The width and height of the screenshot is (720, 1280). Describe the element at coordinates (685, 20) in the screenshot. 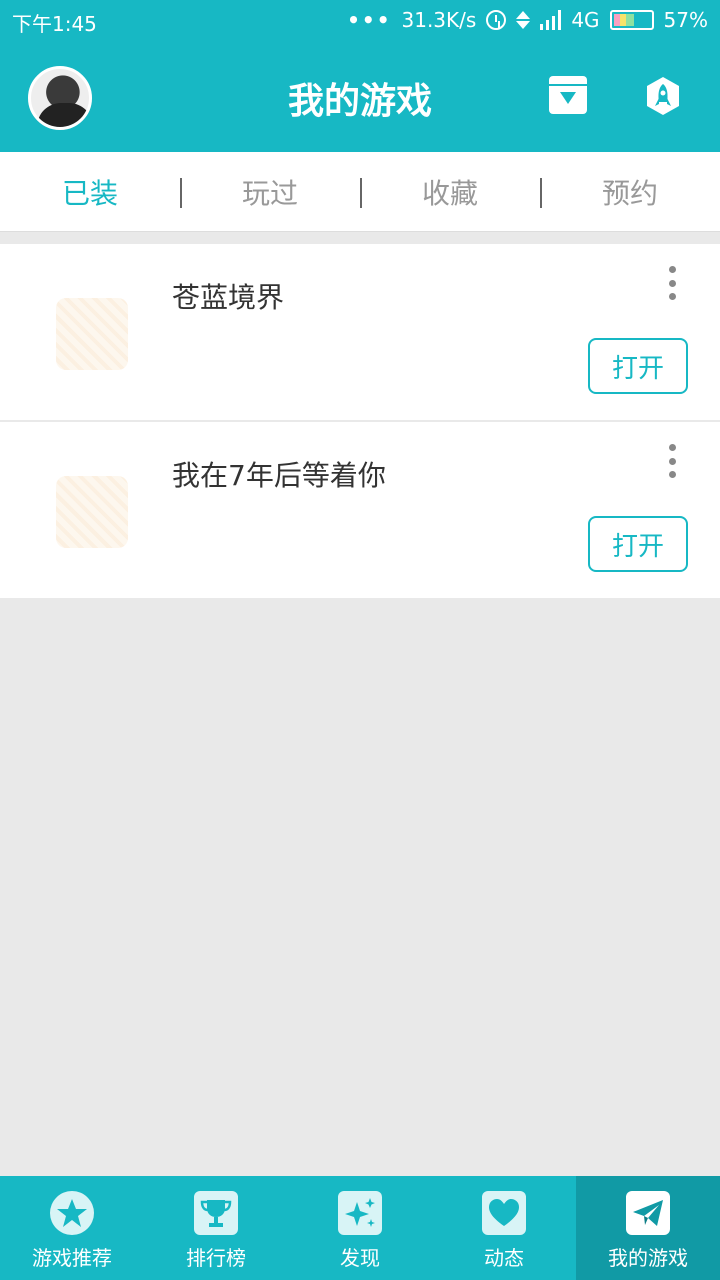

I see `battery-percent: 57%` at that location.